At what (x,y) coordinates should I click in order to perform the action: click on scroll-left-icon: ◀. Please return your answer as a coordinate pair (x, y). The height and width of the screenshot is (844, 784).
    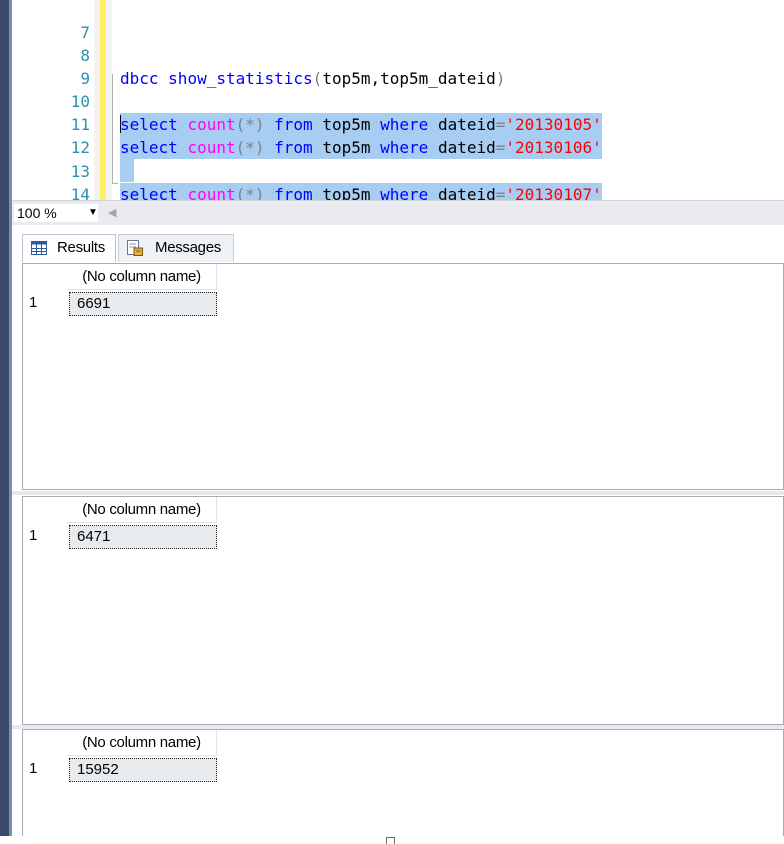
    Looking at the image, I should click on (112, 212).